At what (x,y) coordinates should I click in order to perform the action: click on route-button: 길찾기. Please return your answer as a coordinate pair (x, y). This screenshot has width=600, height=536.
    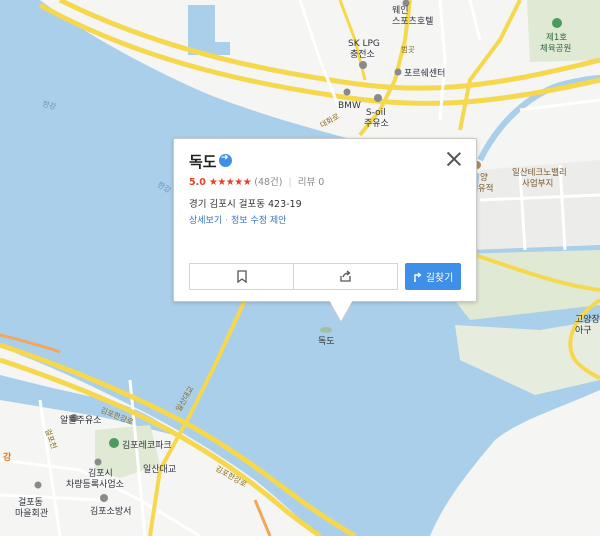
    Looking at the image, I should click on (433, 276).